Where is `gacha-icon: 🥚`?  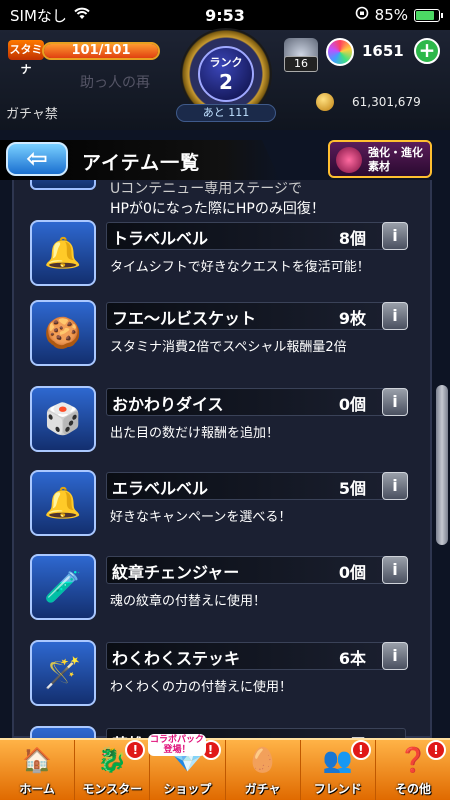 gacha-icon: 🥚 is located at coordinates (262, 760).